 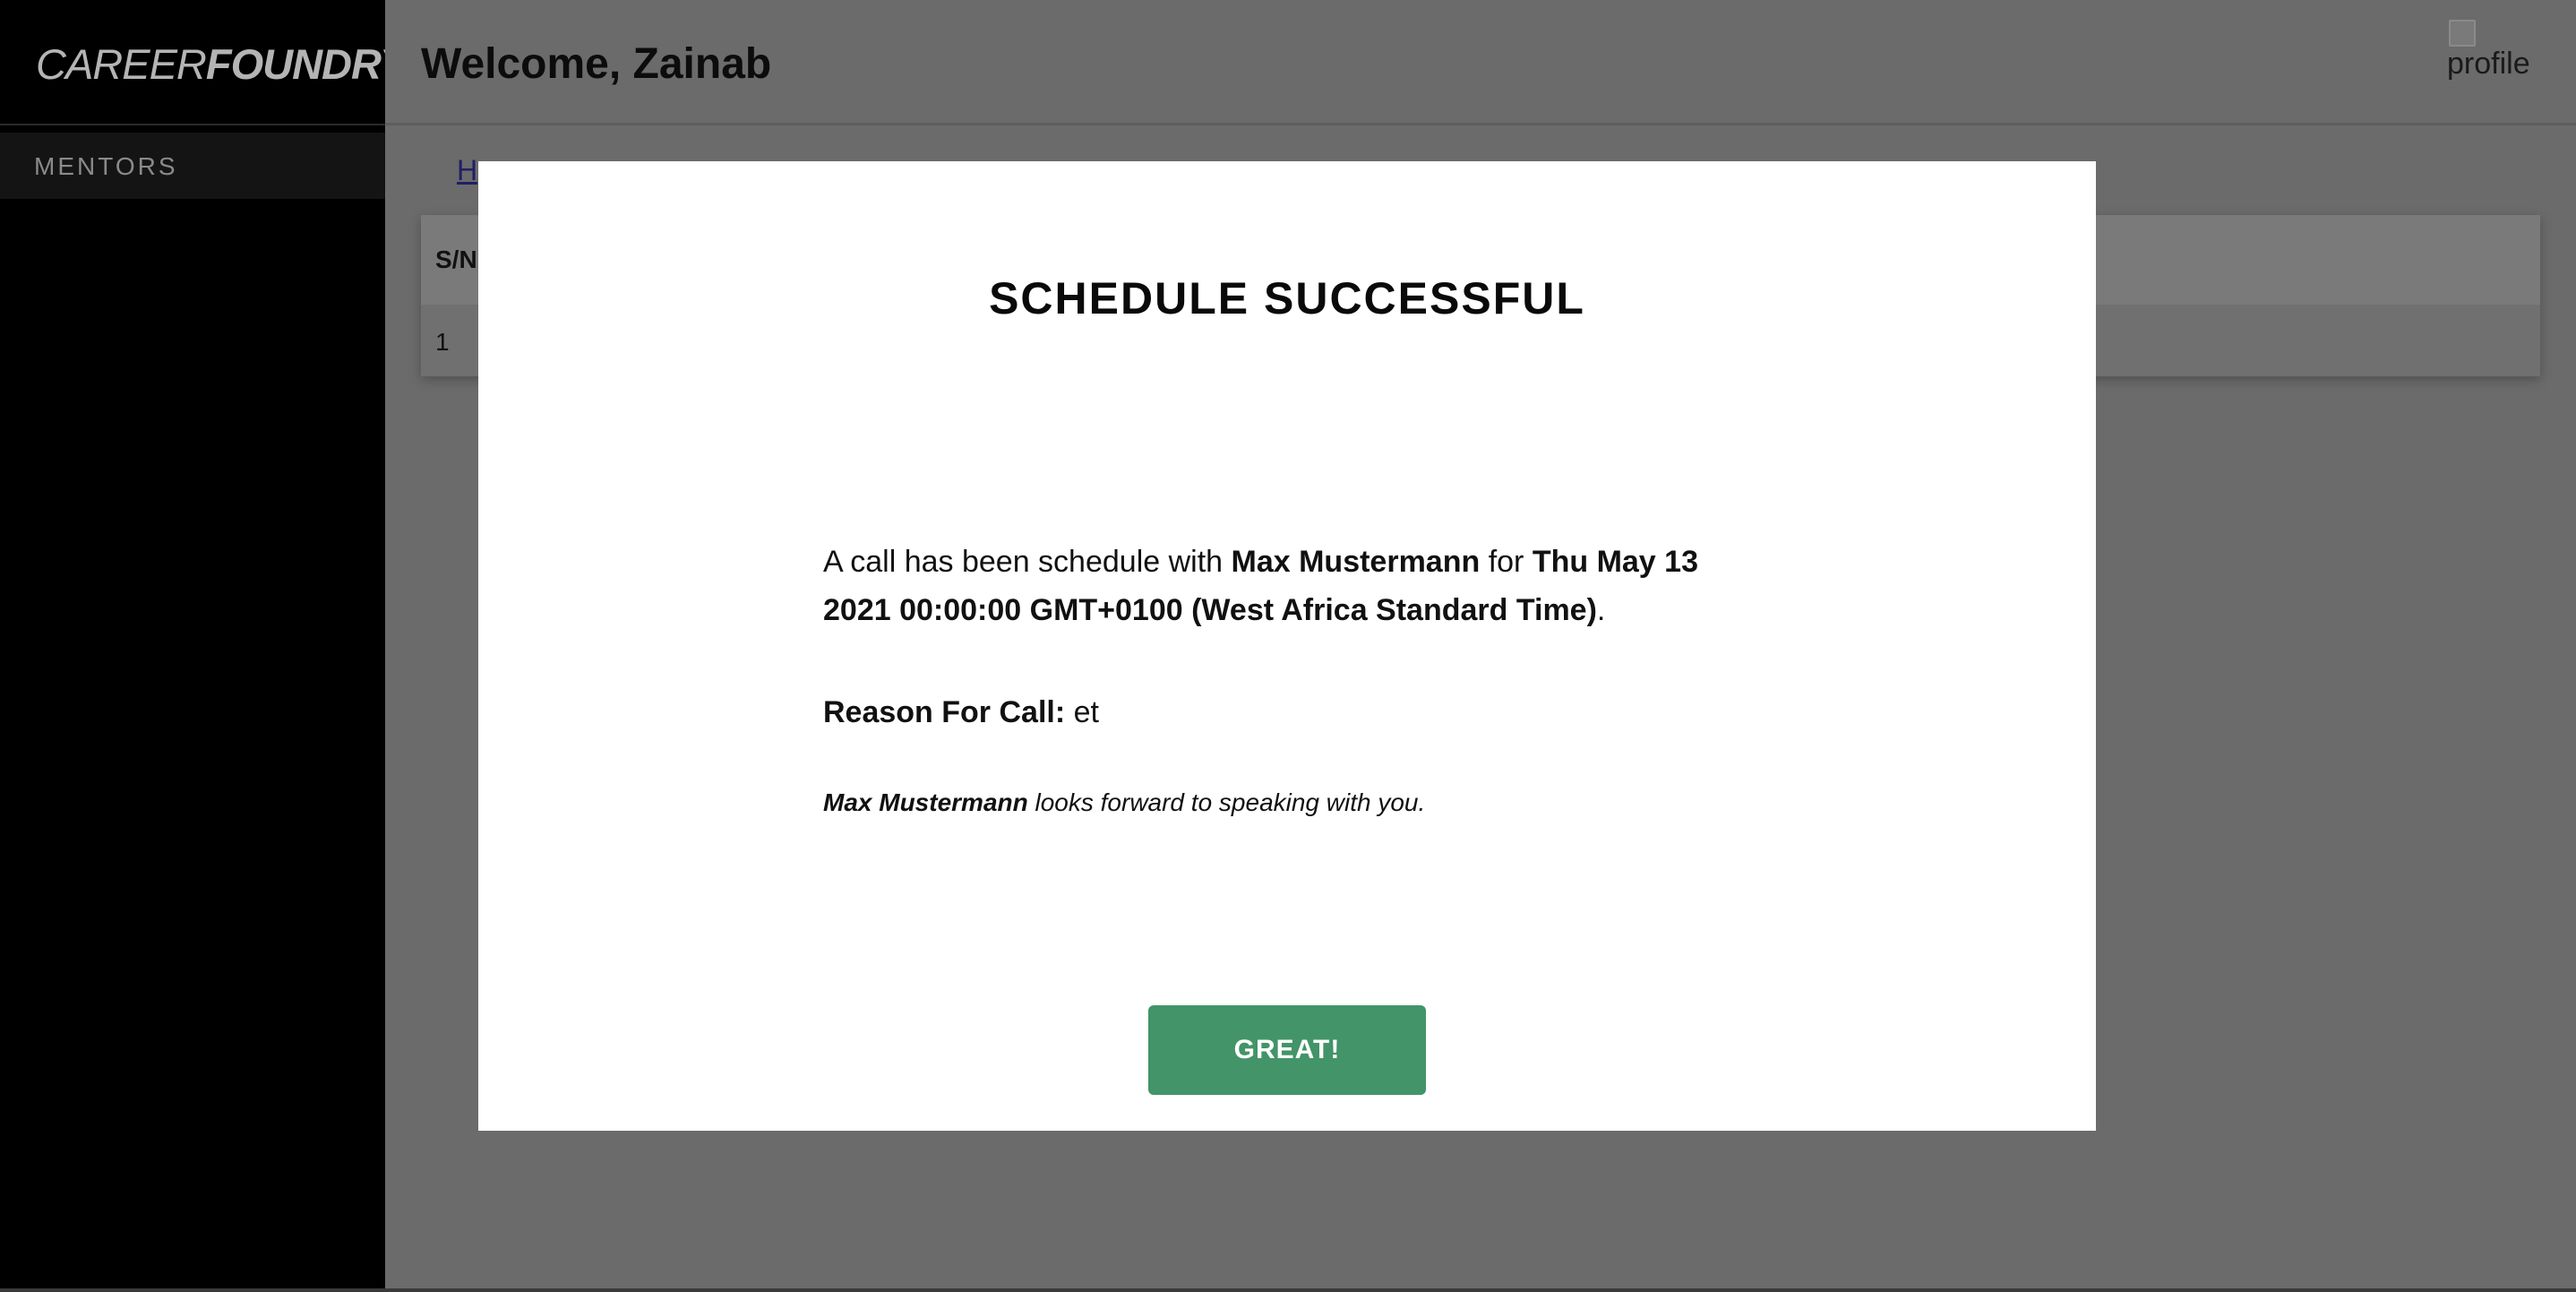 I want to click on sidebar-divider, so click(x=192, y=125).